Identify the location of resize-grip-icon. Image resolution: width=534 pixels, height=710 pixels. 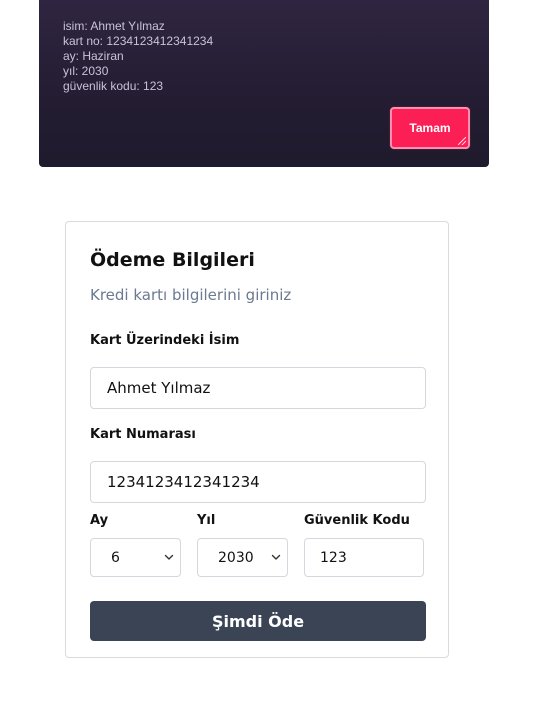
(462, 141).